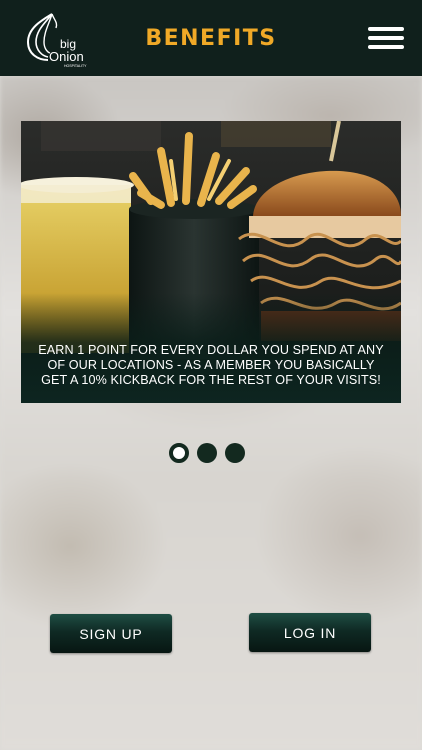 The height and width of the screenshot is (750, 422). I want to click on onion-logo-icon: big Onion HOSPITALITY, so click(56, 40).